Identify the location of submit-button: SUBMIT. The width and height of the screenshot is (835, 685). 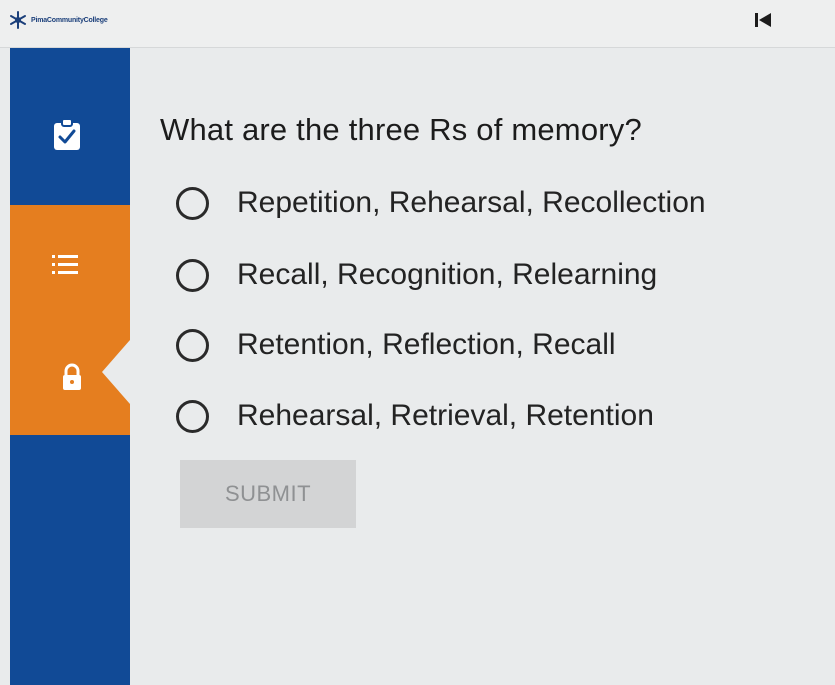
(268, 494).